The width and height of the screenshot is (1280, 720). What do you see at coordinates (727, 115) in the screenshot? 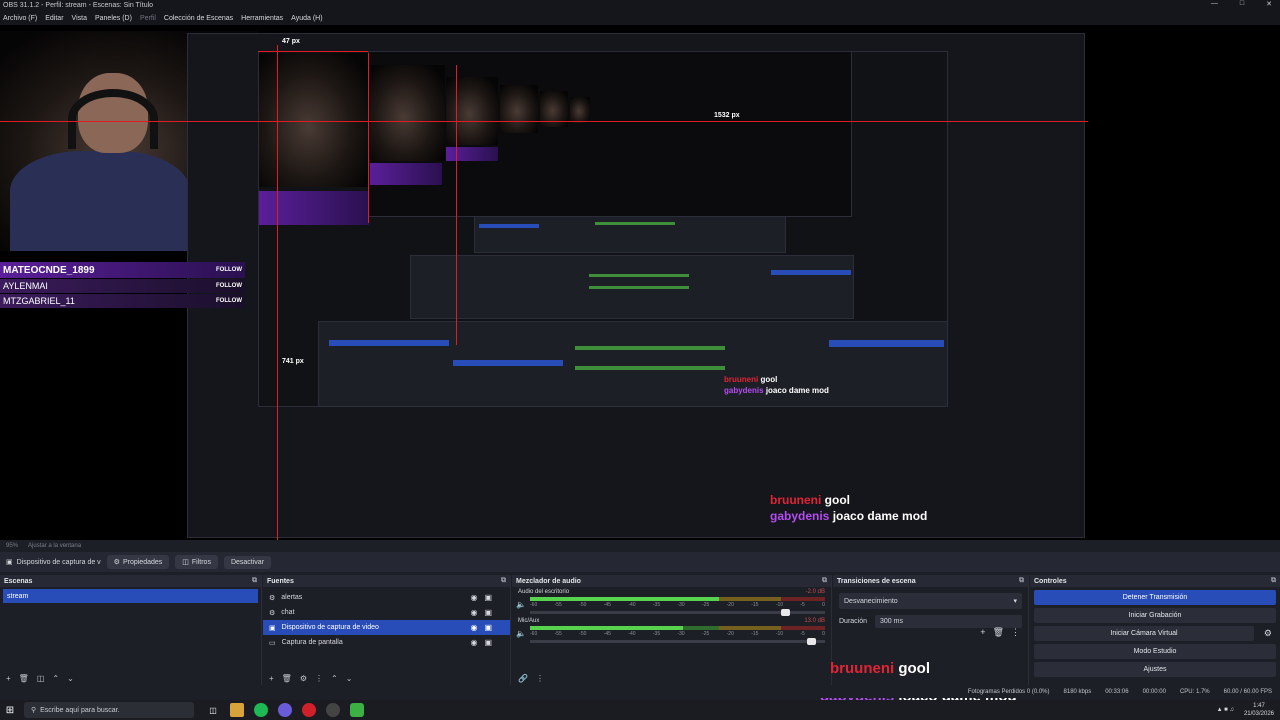
I see `width-px-label: 1532 px` at bounding box center [727, 115].